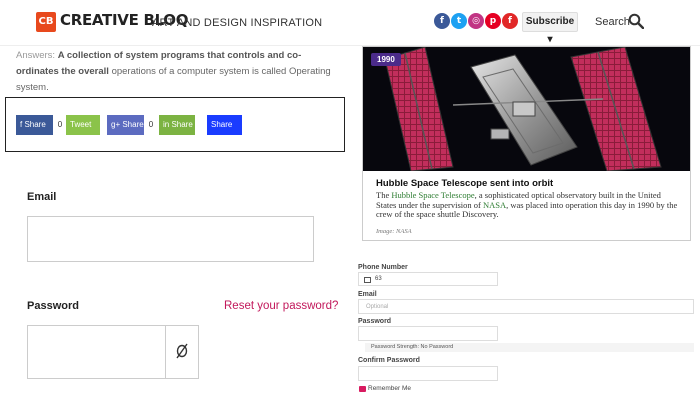 The height and width of the screenshot is (400, 700). I want to click on eye-off-icon, so click(182, 351).